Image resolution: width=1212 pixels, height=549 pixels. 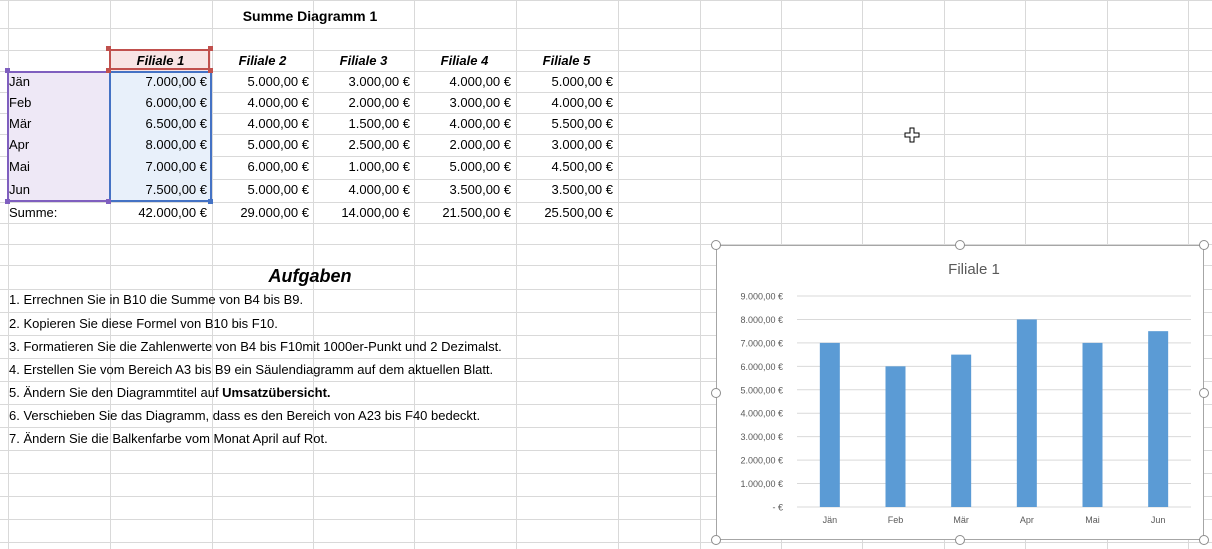 What do you see at coordinates (262, 167) in the screenshot?
I see `value-cell: 6.000,00 €` at bounding box center [262, 167].